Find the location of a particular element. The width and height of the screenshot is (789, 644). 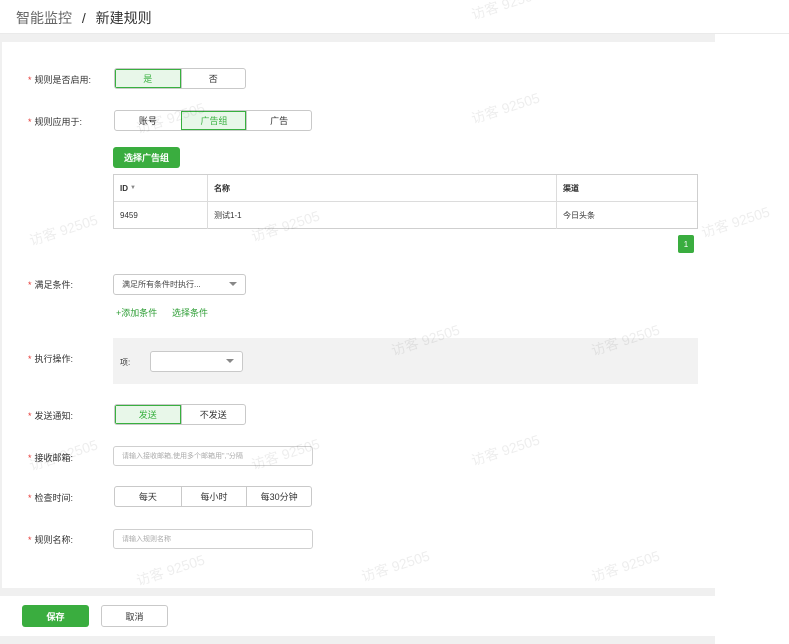

table-header-channel: 渠道 is located at coordinates (626, 188).